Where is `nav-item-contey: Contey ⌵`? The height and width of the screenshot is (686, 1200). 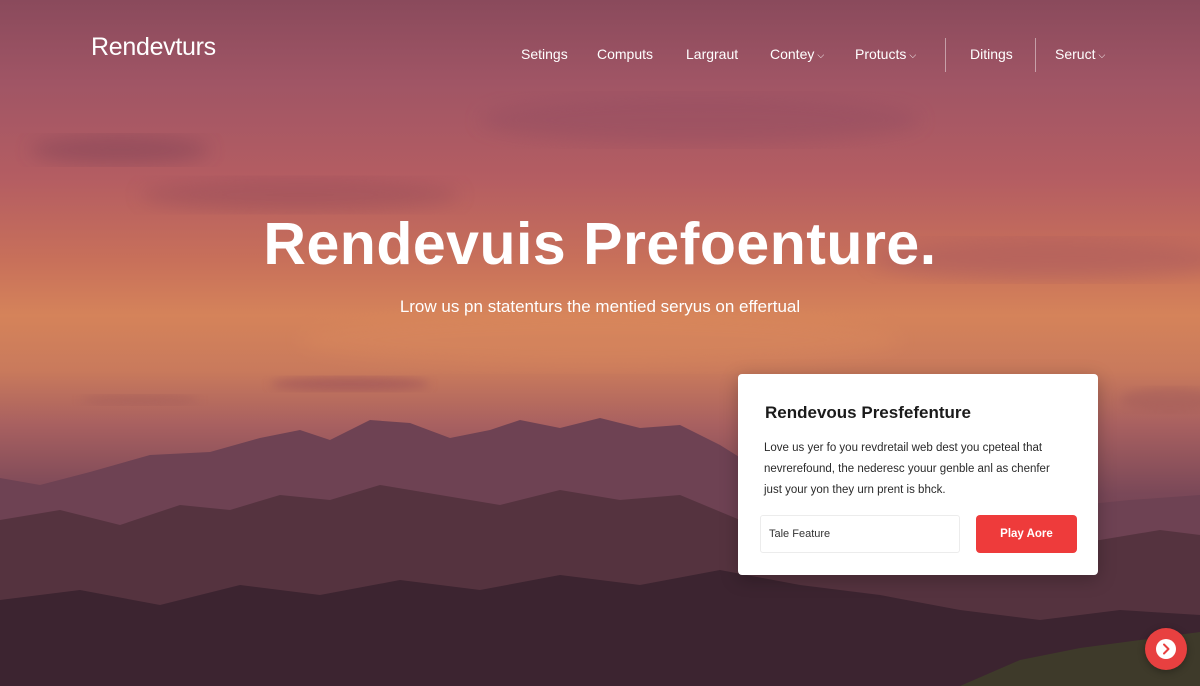 nav-item-contey: Contey ⌵ is located at coordinates (797, 54).